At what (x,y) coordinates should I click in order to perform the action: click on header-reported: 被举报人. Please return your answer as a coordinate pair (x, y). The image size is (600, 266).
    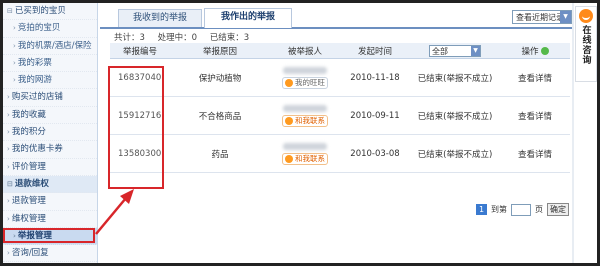
    Looking at the image, I should click on (305, 51).